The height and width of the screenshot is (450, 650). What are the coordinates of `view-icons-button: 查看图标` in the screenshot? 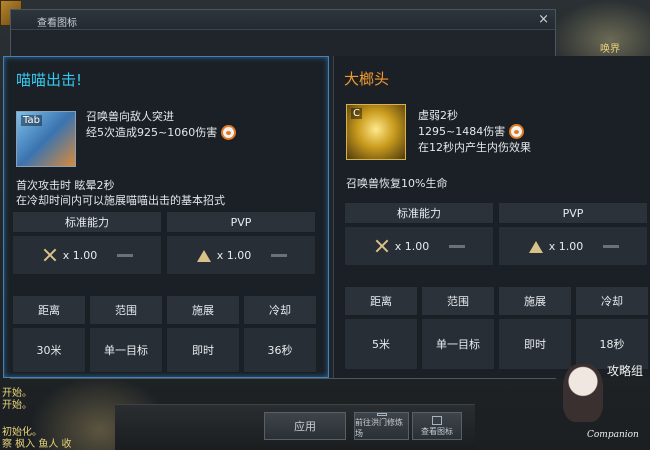 It's located at (437, 426).